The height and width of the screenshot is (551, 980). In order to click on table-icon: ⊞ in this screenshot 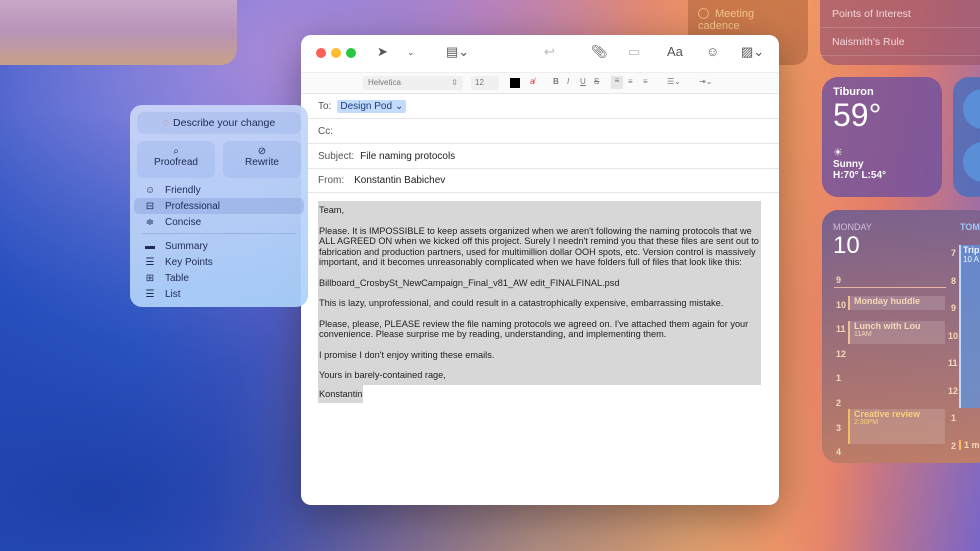, I will do `click(150, 278)`.